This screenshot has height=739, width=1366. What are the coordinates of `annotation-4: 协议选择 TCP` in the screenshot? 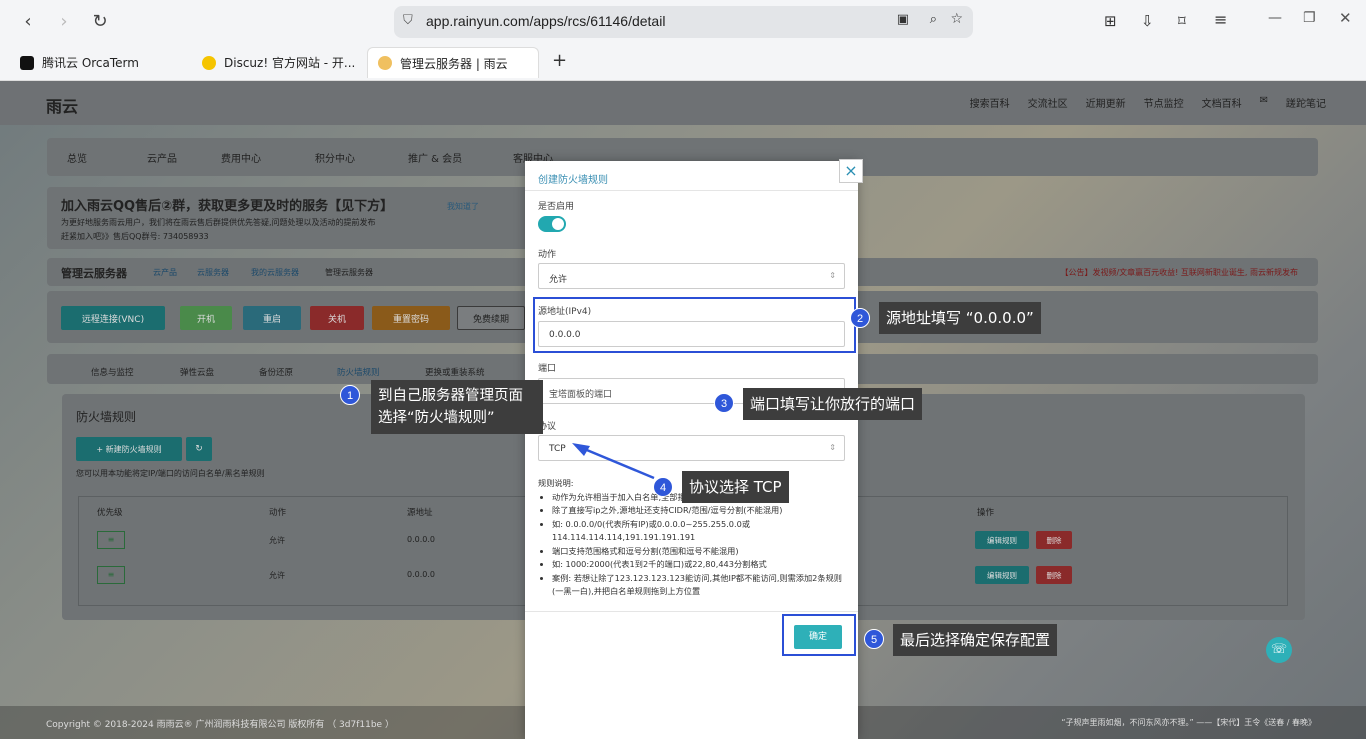 It's located at (735, 487).